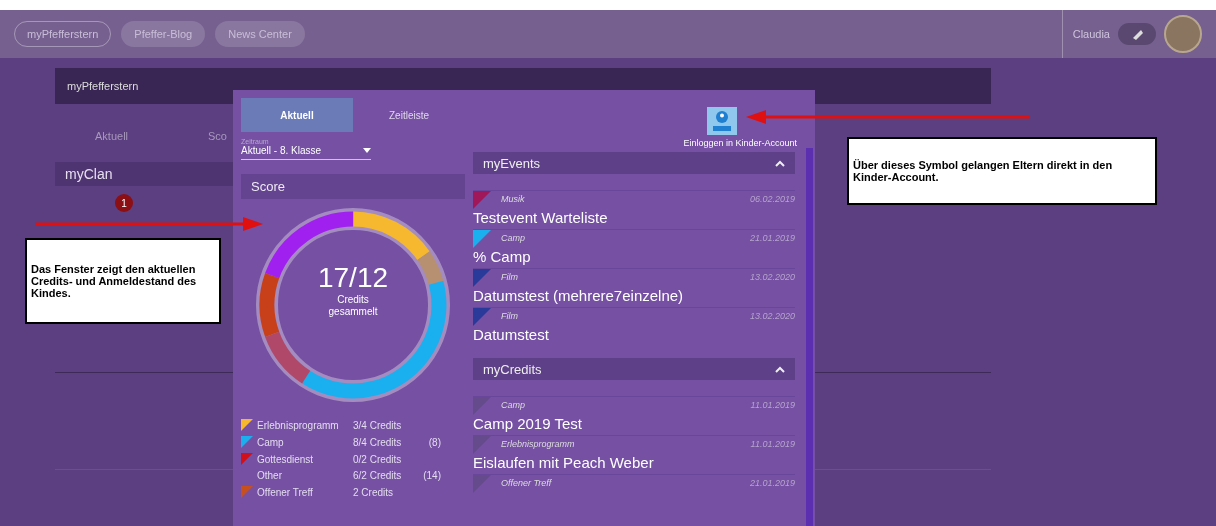  Describe the element at coordinates (285, 492) in the screenshot. I see `category-name: Offener Treff` at that location.